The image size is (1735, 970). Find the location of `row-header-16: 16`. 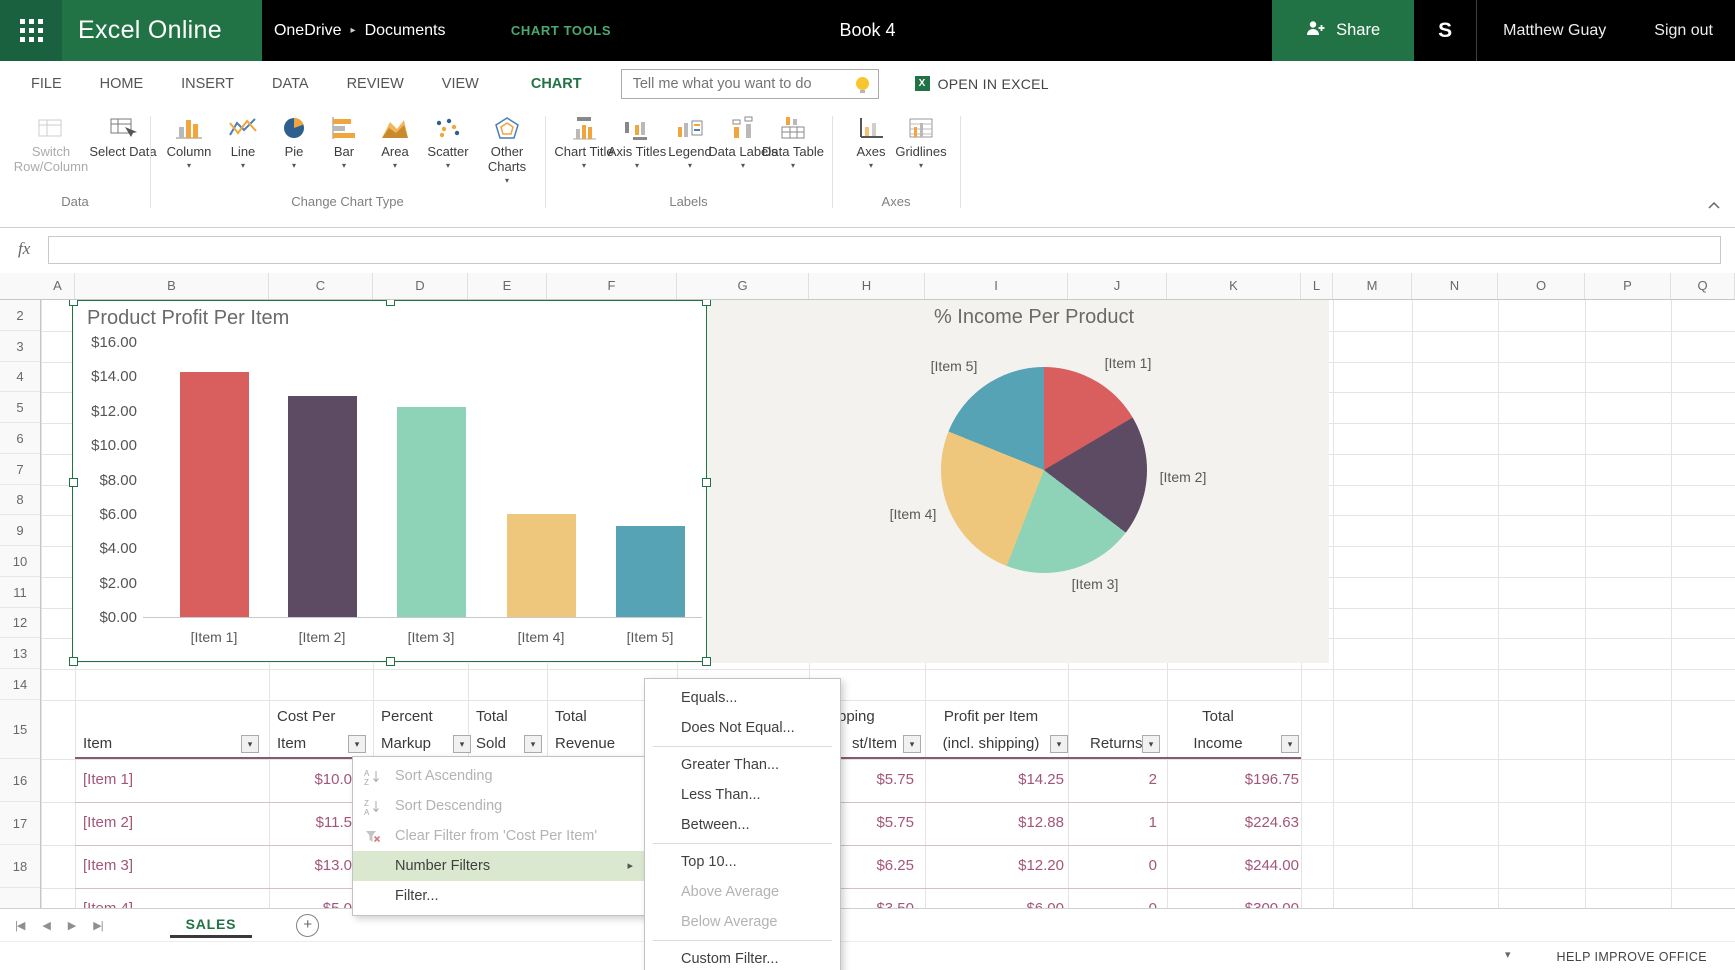

row-header-16: 16 is located at coordinates (20, 780).